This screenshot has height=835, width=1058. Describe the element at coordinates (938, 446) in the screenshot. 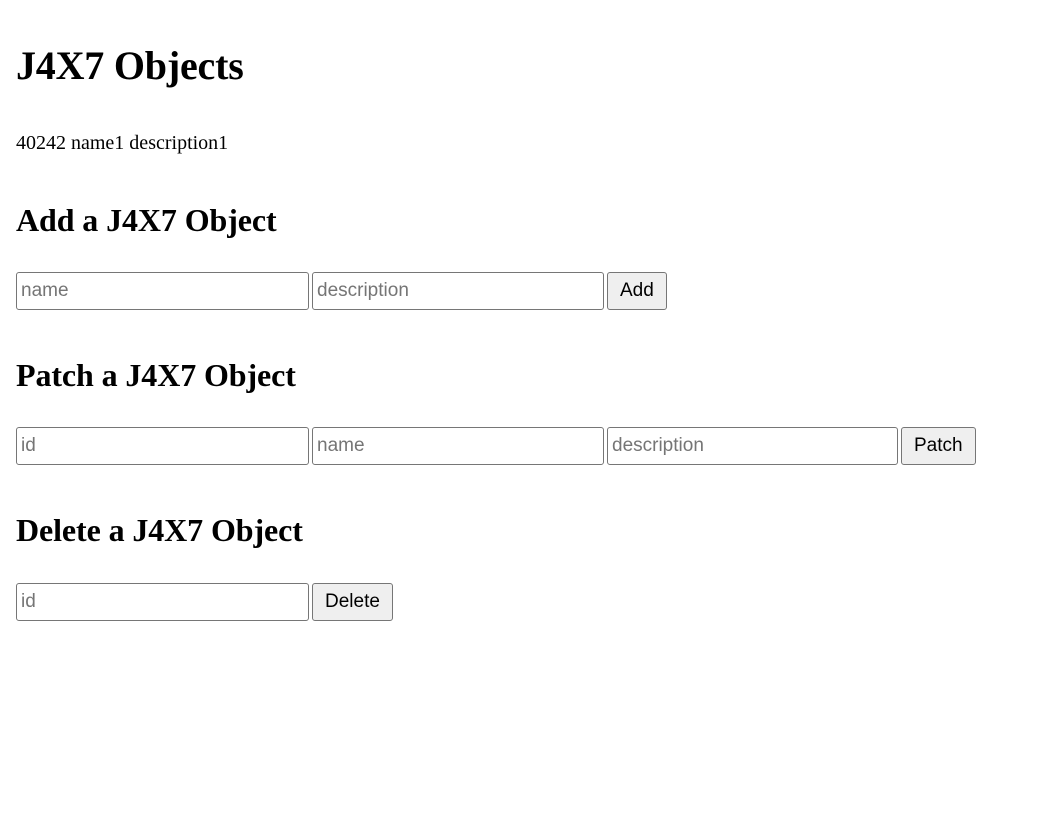

I see `patch-button: Patch` at that location.